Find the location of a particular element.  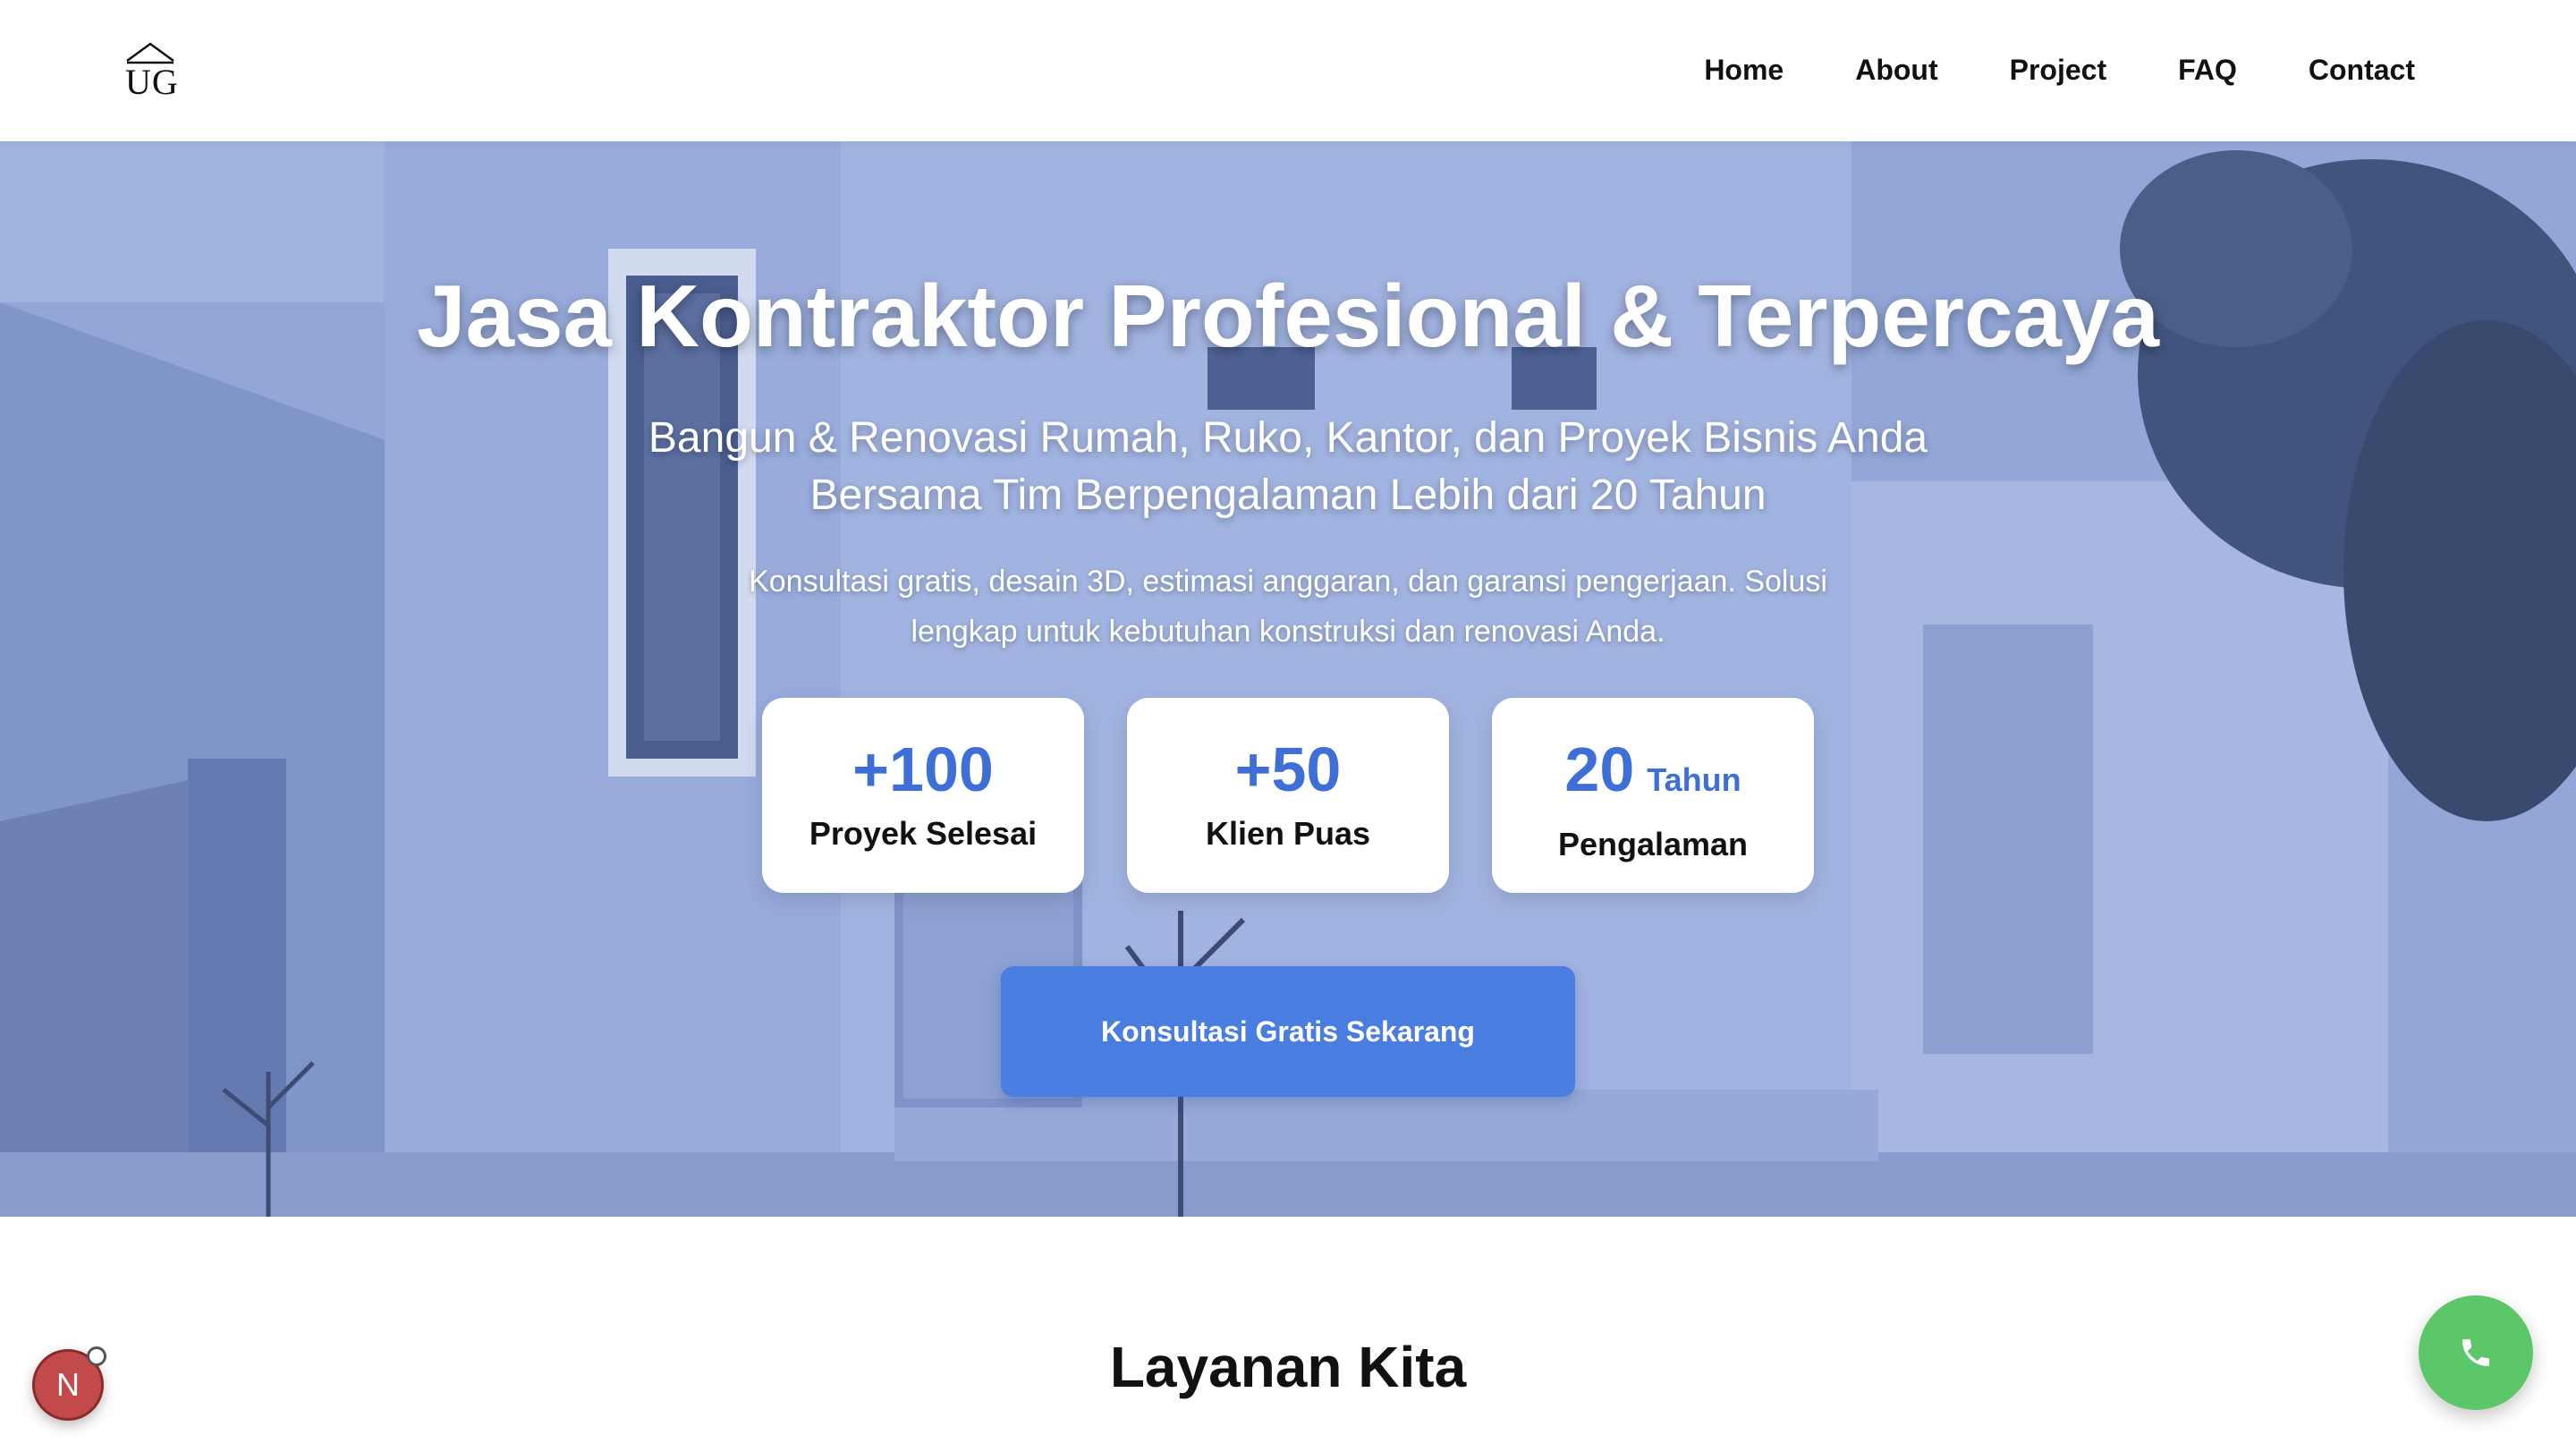

hero-title: Jasa Kontraktor Profesional & Terpercaya is located at coordinates (1288, 316).